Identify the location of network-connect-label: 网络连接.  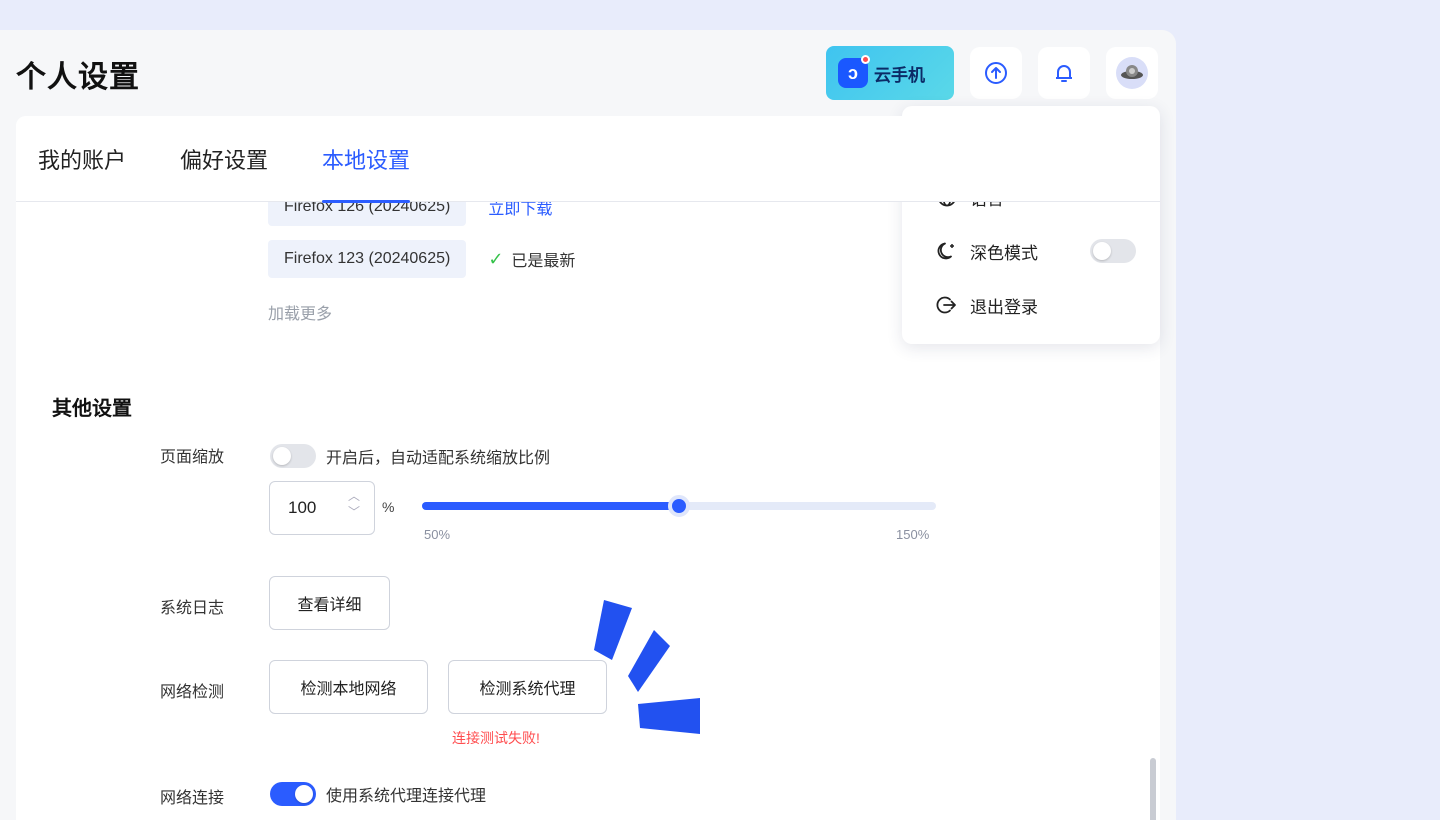
(192, 798).